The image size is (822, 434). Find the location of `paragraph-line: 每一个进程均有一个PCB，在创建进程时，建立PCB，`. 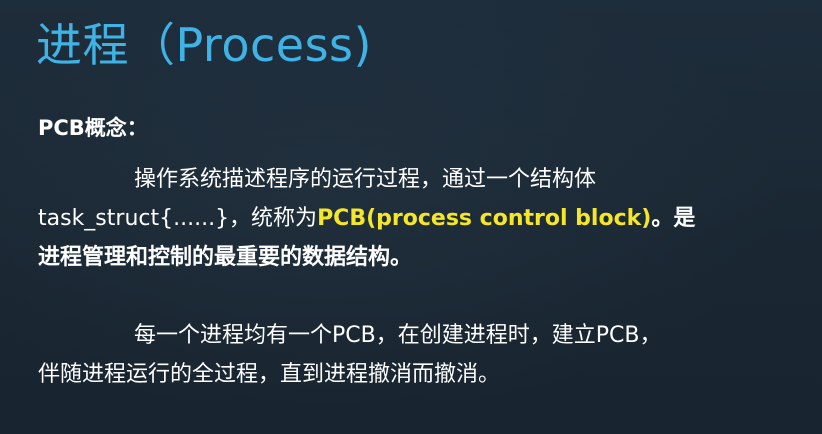

paragraph-line: 每一个进程均有一个PCB，在创建进程时，建立PCB， is located at coordinates (398, 335).